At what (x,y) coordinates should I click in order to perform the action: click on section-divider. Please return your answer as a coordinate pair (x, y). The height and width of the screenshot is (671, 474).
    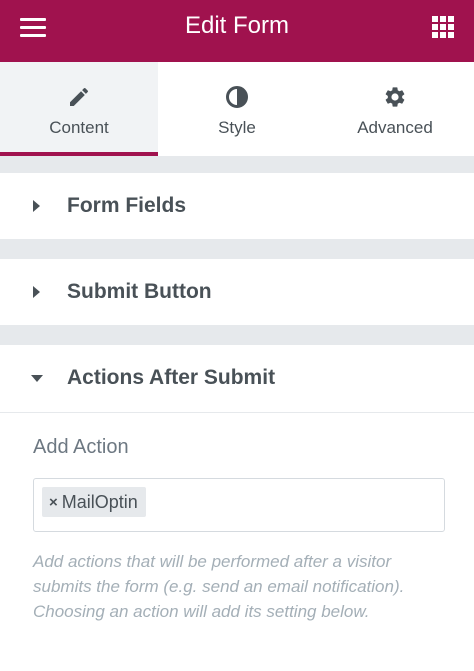
    Looking at the image, I should click on (237, 412).